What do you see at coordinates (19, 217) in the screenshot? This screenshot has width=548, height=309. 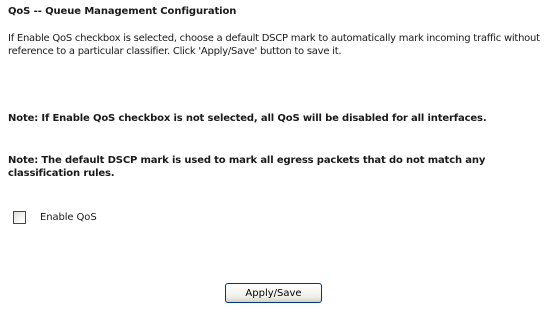 I see `enable-qos-checkbox` at bounding box center [19, 217].